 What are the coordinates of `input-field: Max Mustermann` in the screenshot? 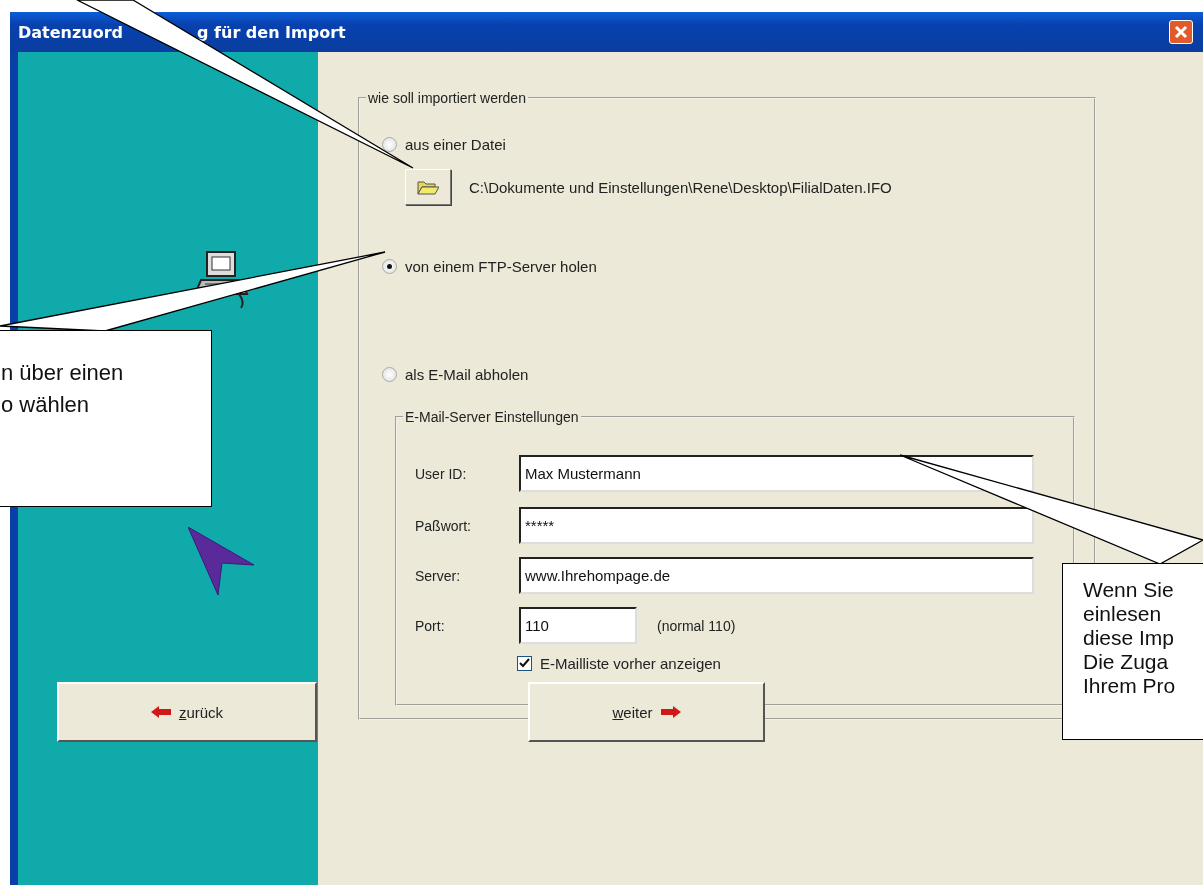 It's located at (776, 473).